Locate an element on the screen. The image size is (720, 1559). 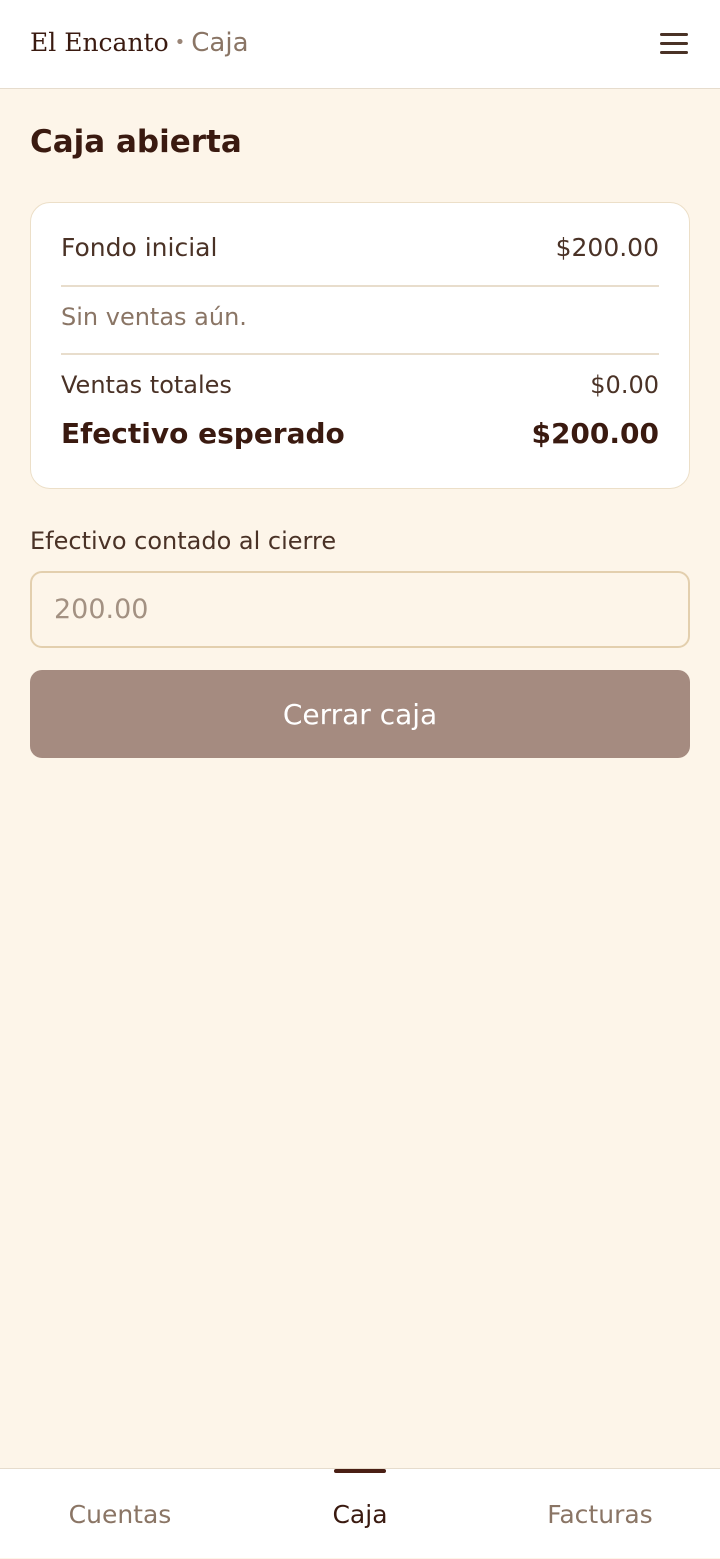
opening-balance-label: Fondo inicial is located at coordinates (139, 247).